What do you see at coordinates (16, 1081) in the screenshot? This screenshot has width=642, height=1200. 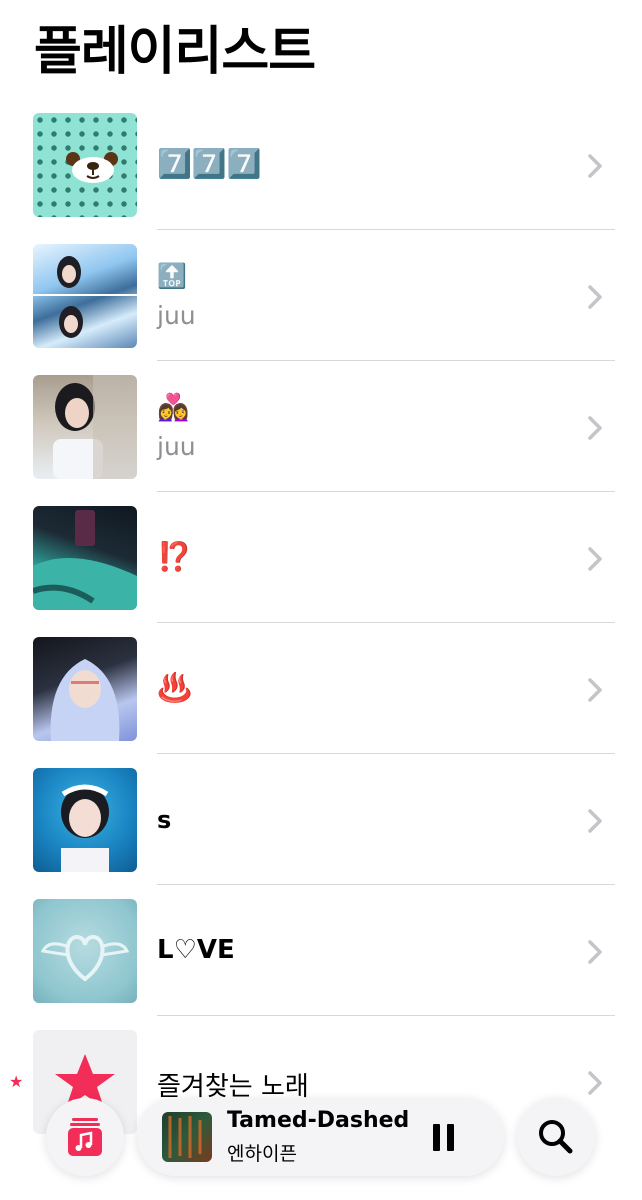 I see `star-icon: ★` at bounding box center [16, 1081].